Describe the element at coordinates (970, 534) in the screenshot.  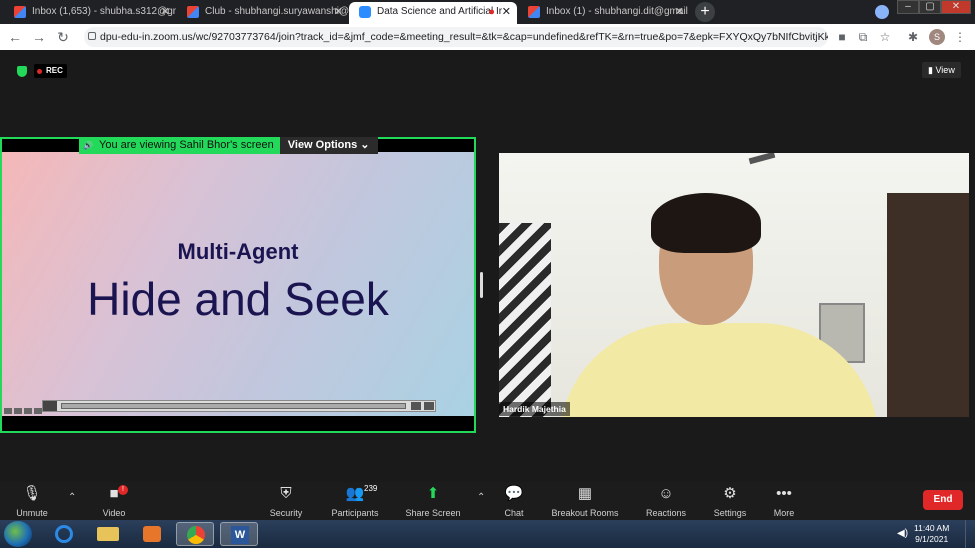
I see `show-desktop-button` at that location.